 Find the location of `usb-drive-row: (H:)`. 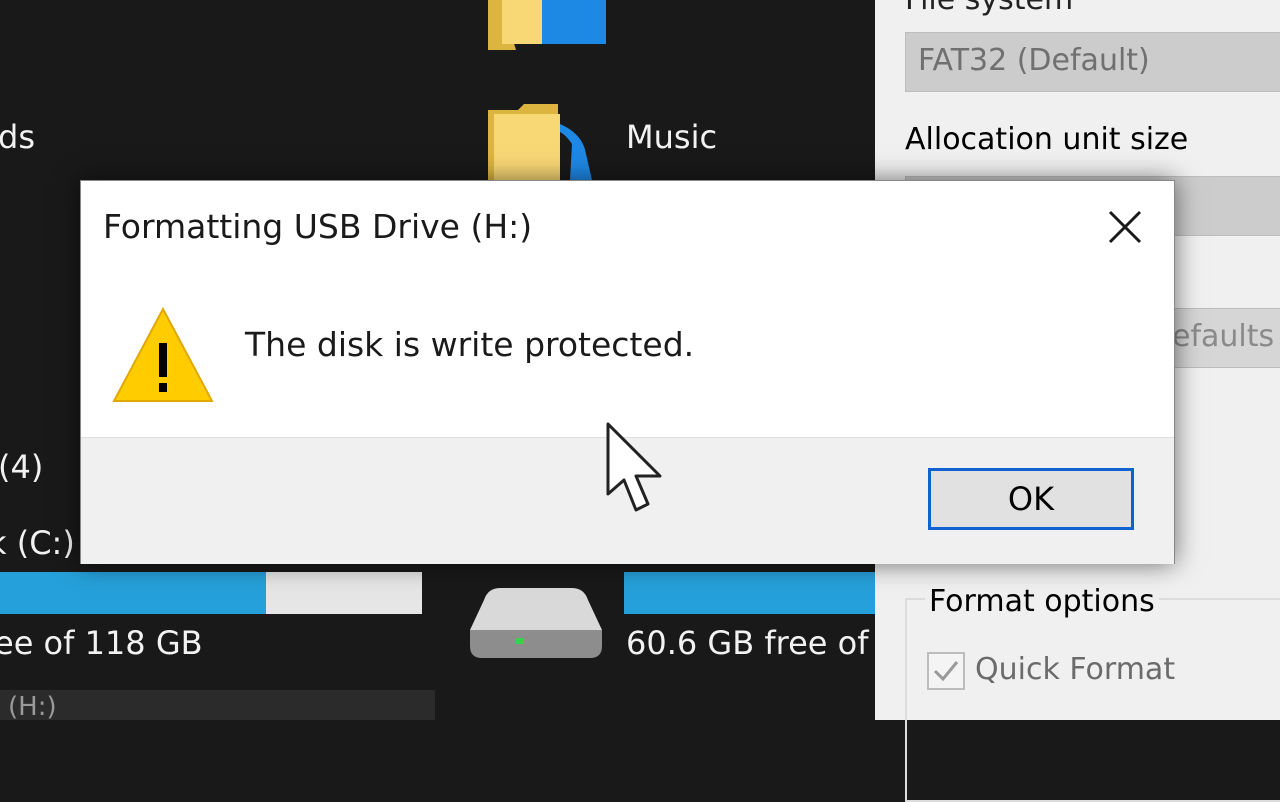

usb-drive-row: (H:) is located at coordinates (217, 706).